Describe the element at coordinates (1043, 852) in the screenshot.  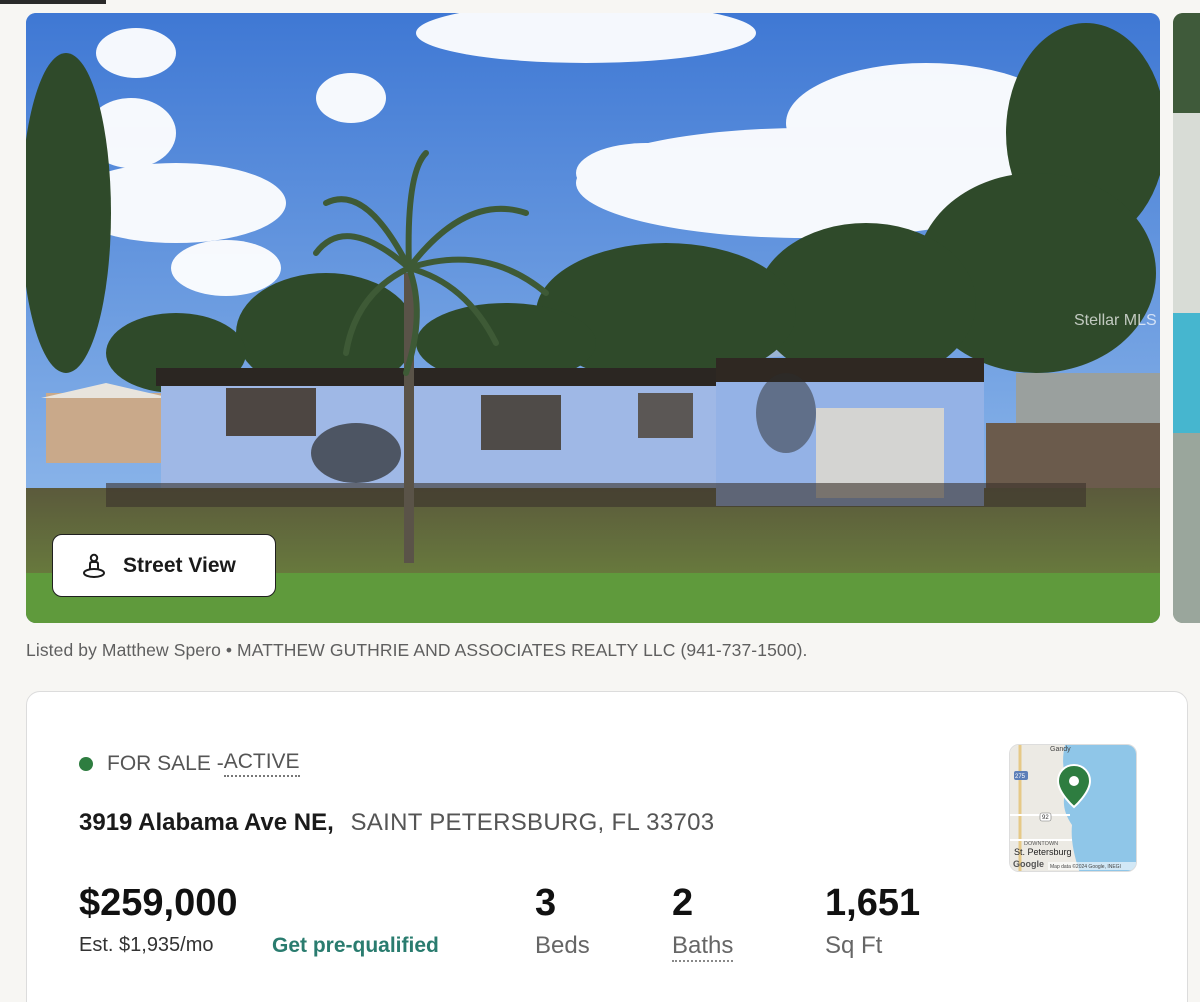
I see `map-label-city: St. Petersburg` at that location.